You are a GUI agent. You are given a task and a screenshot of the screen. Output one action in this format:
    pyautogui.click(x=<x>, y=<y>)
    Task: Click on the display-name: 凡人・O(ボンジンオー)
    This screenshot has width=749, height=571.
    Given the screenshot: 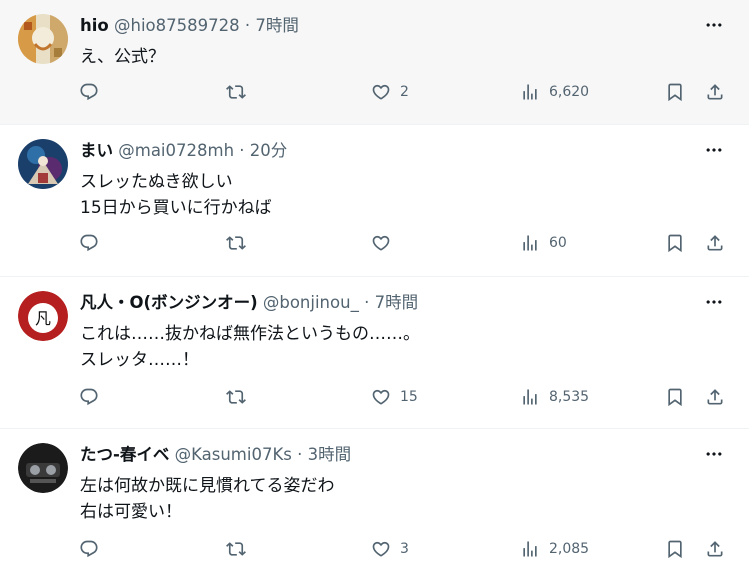 What is the action you would take?
    pyautogui.click(x=169, y=302)
    